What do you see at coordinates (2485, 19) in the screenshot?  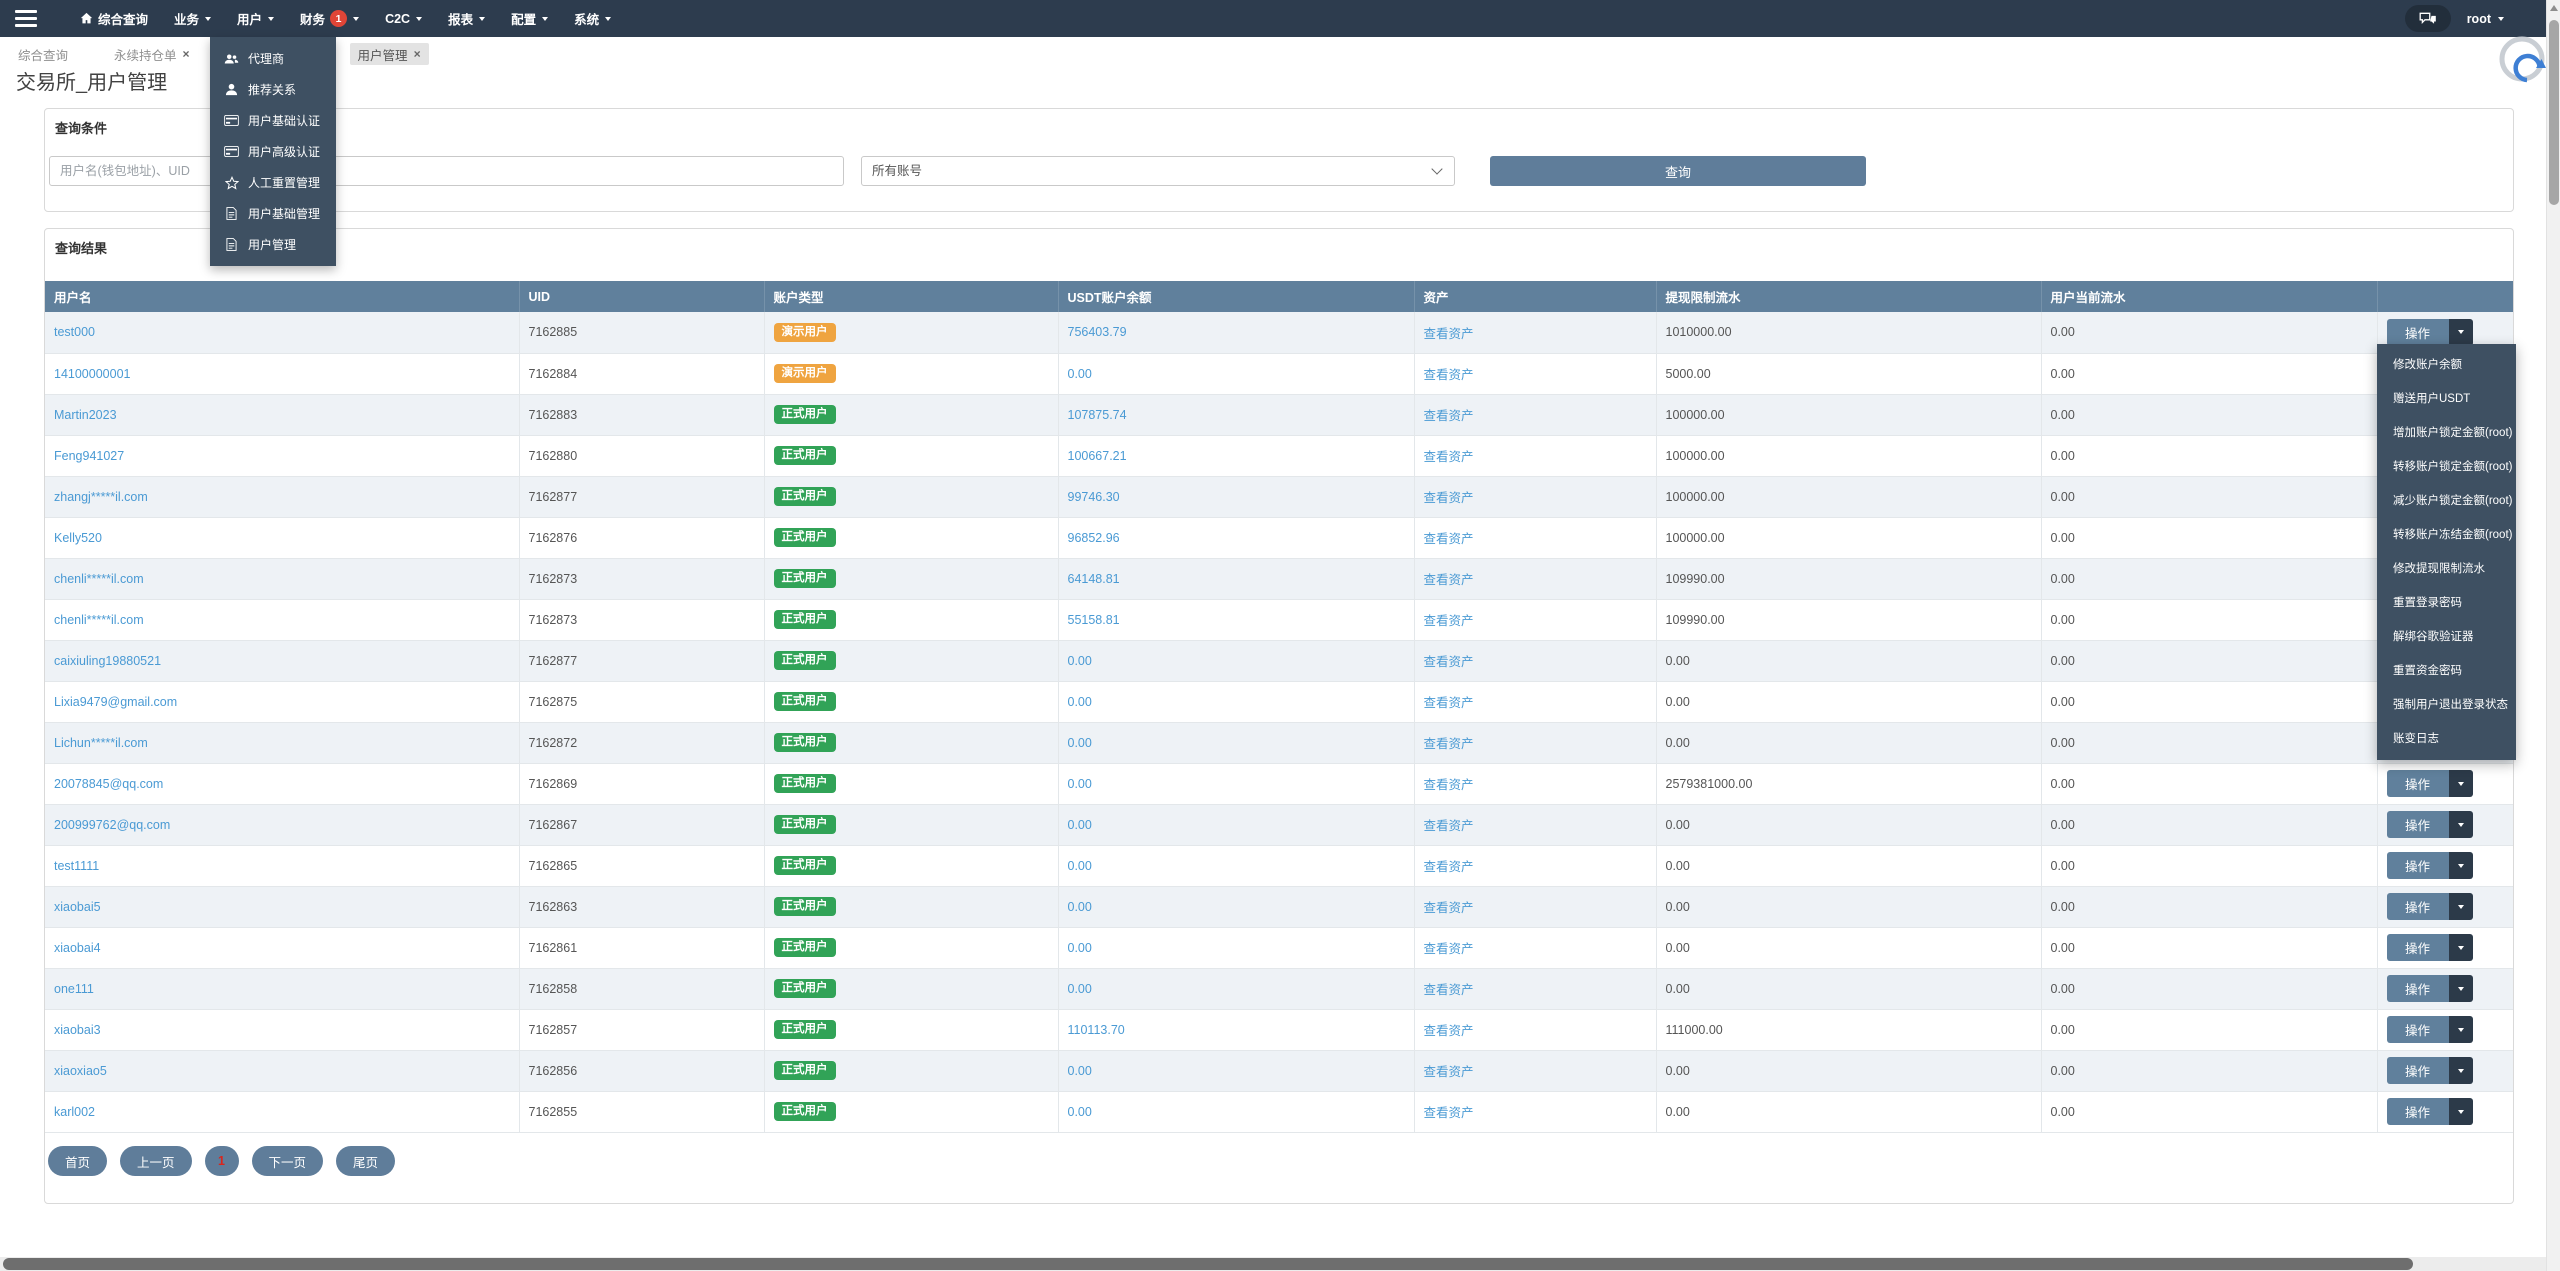 I see `user-account-button: root` at bounding box center [2485, 19].